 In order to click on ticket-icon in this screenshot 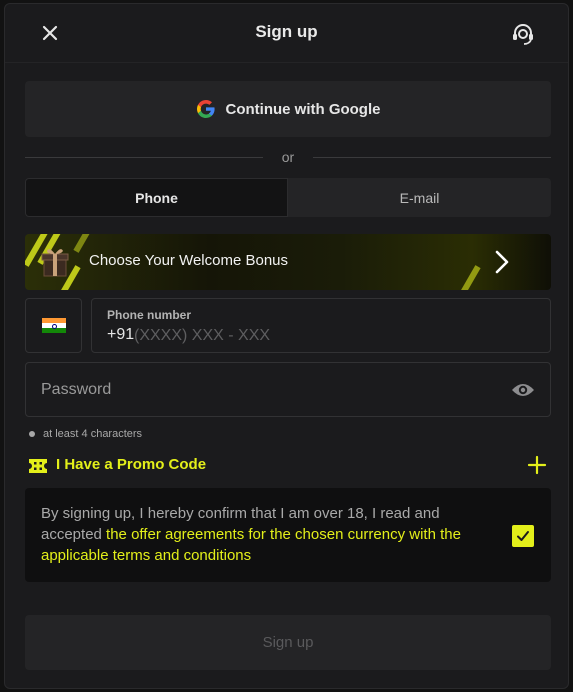, I will do `click(38, 466)`.